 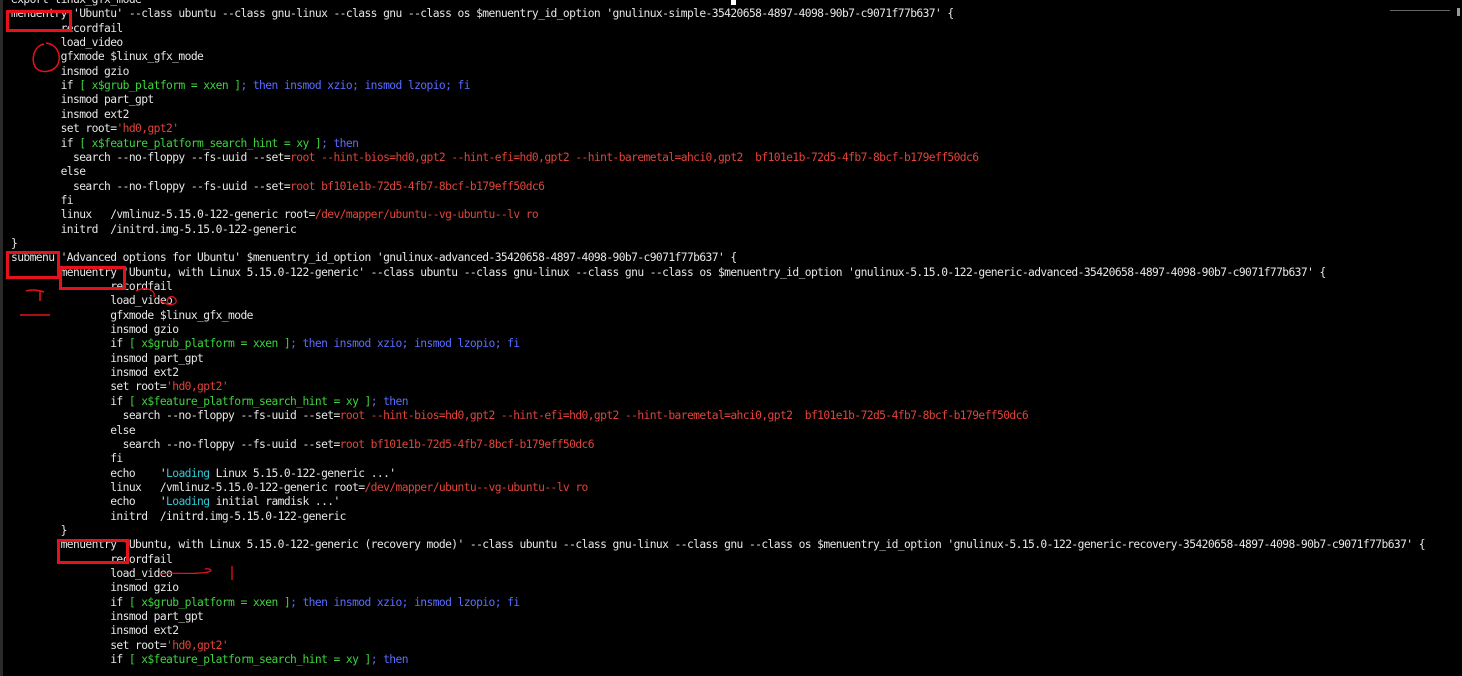 What do you see at coordinates (1458, 12) in the screenshot?
I see `scrollbar-thumb` at bounding box center [1458, 12].